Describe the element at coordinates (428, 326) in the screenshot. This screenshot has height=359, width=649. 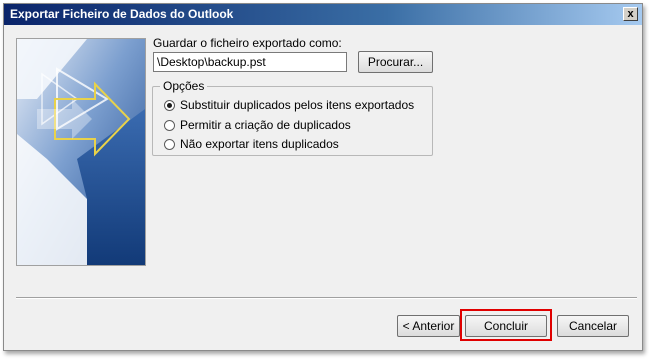
I see `back-button: < Anterior` at that location.